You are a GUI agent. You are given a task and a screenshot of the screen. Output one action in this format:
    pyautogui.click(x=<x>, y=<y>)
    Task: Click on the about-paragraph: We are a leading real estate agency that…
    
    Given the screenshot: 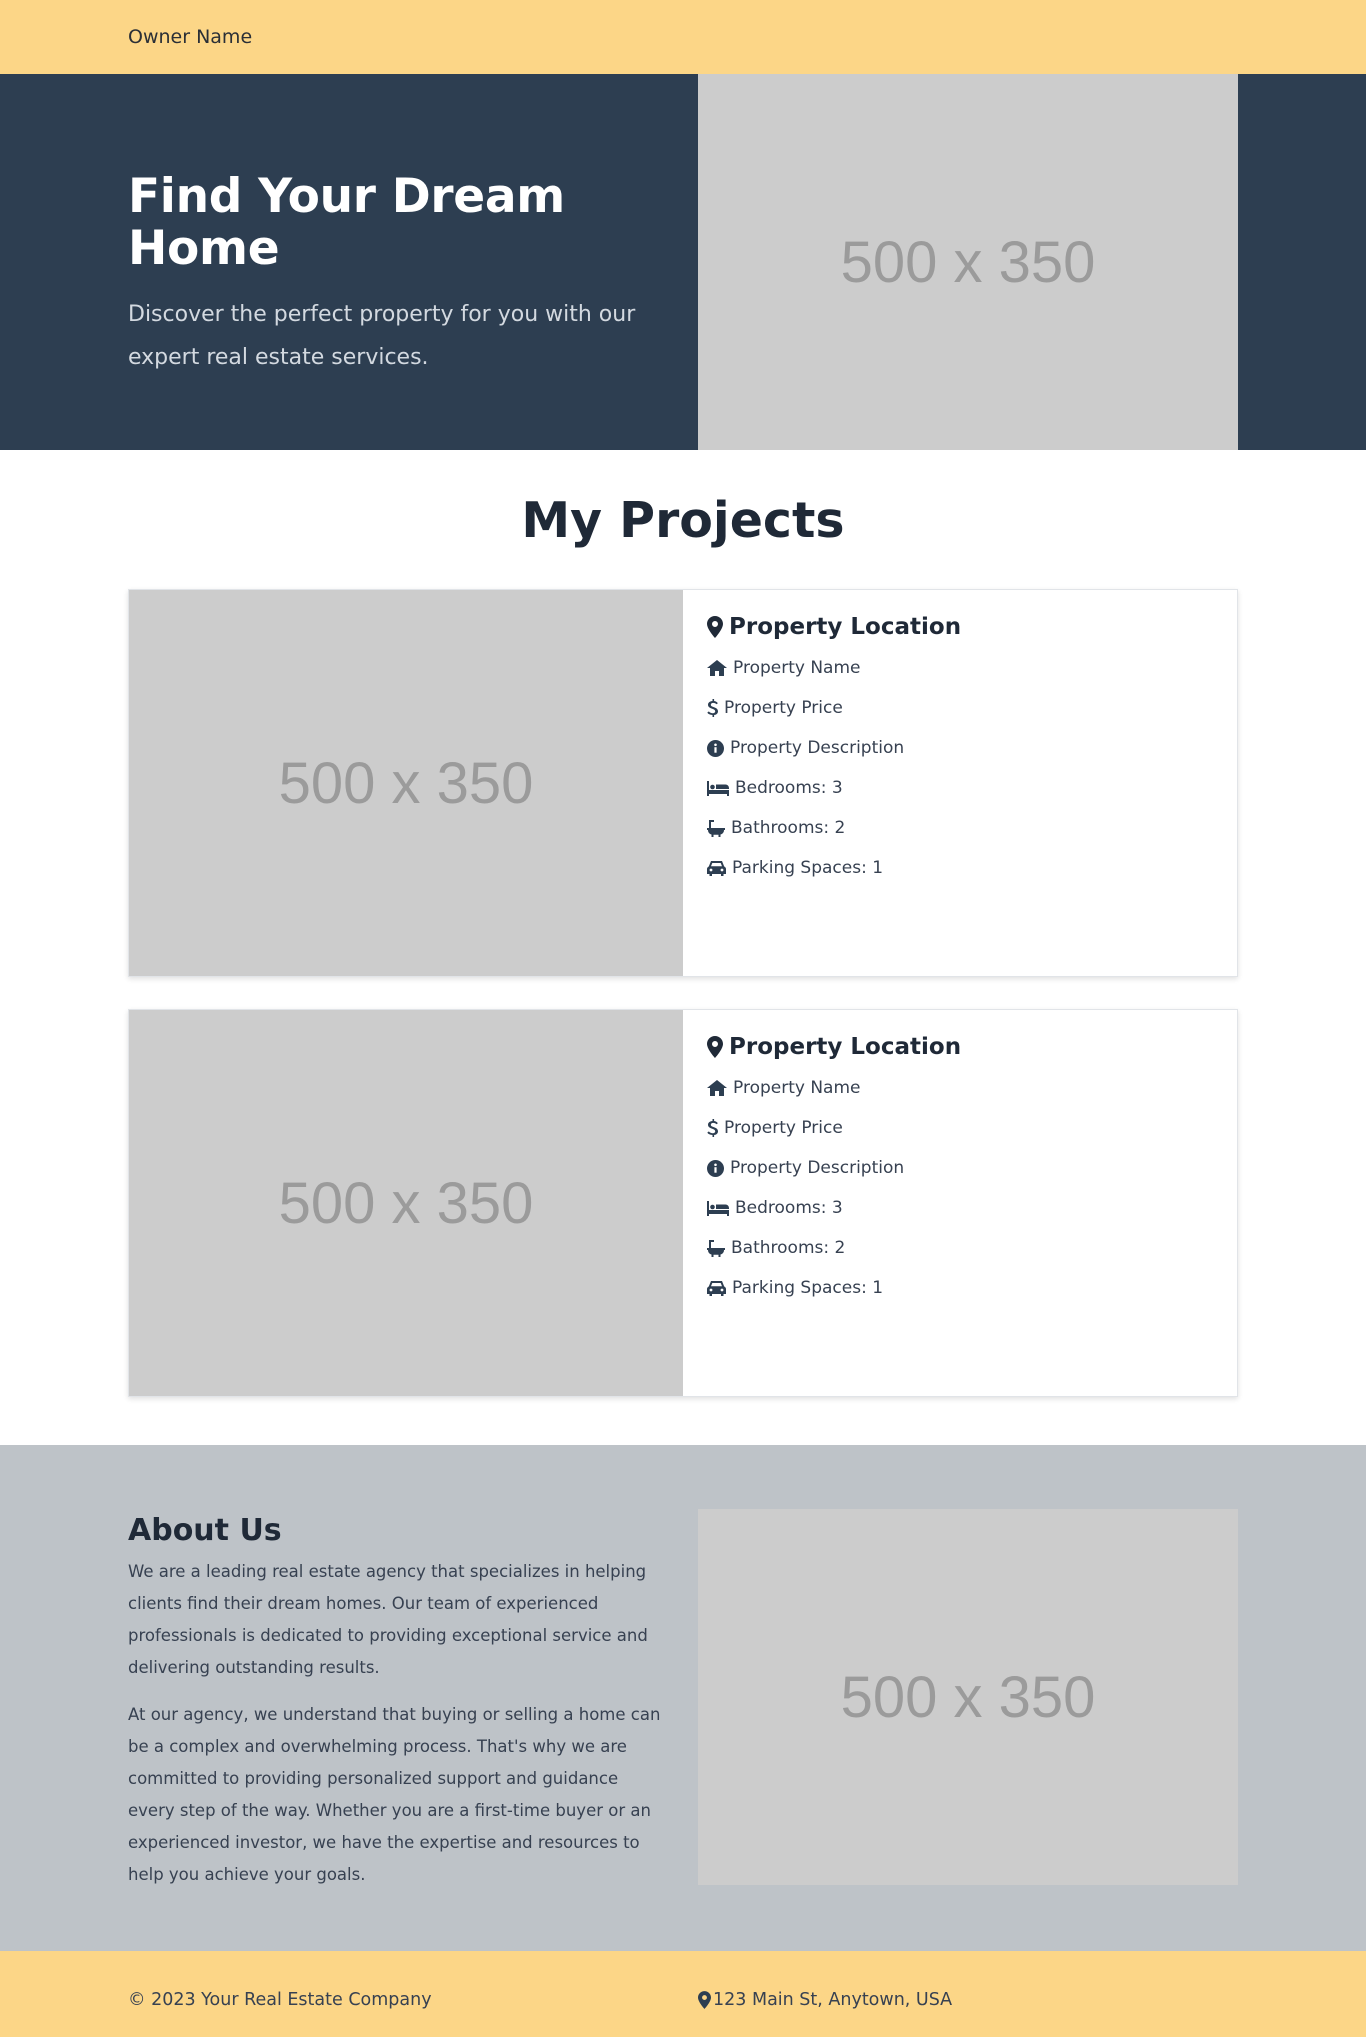 What is the action you would take?
    pyautogui.click(x=388, y=1619)
    